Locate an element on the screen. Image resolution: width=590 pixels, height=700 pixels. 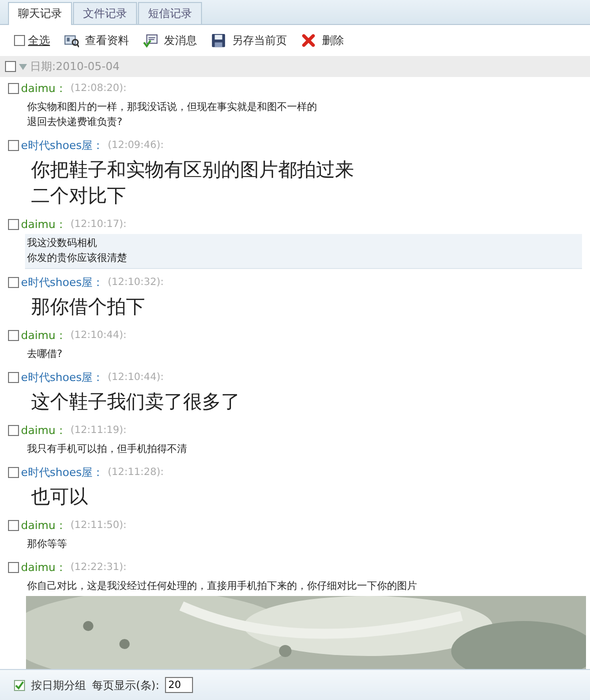
timestamp: (12:10:32): is located at coordinates (136, 282).